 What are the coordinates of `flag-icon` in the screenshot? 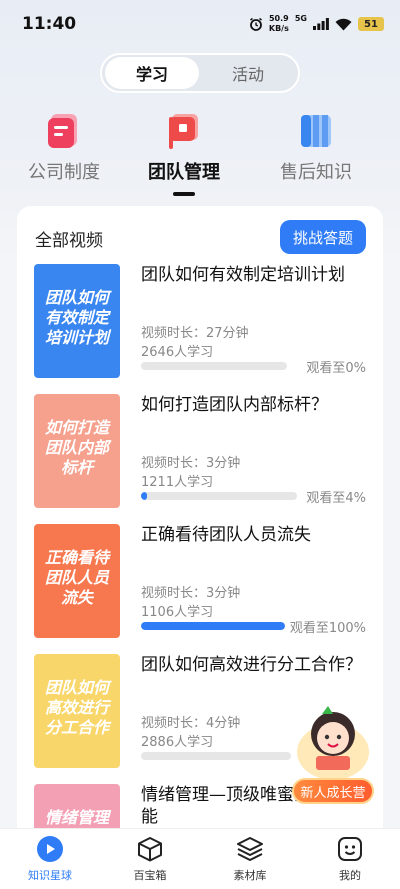 It's located at (184, 131).